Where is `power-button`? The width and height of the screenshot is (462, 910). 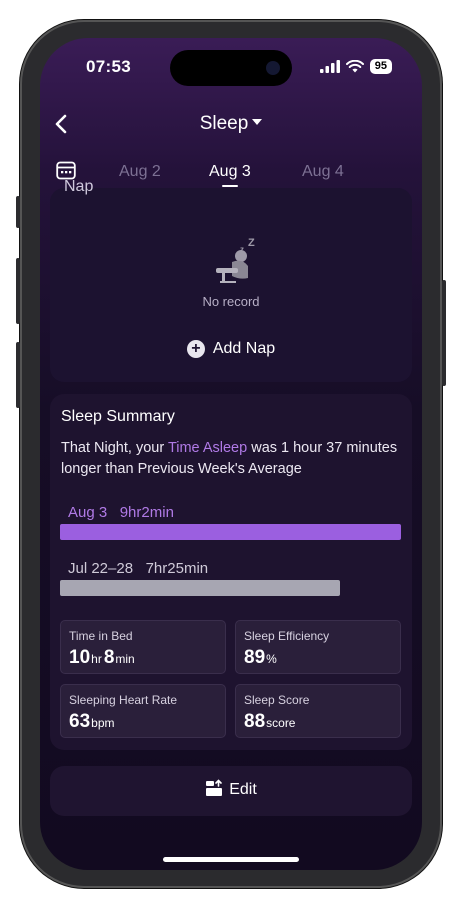 power-button is located at coordinates (444, 333).